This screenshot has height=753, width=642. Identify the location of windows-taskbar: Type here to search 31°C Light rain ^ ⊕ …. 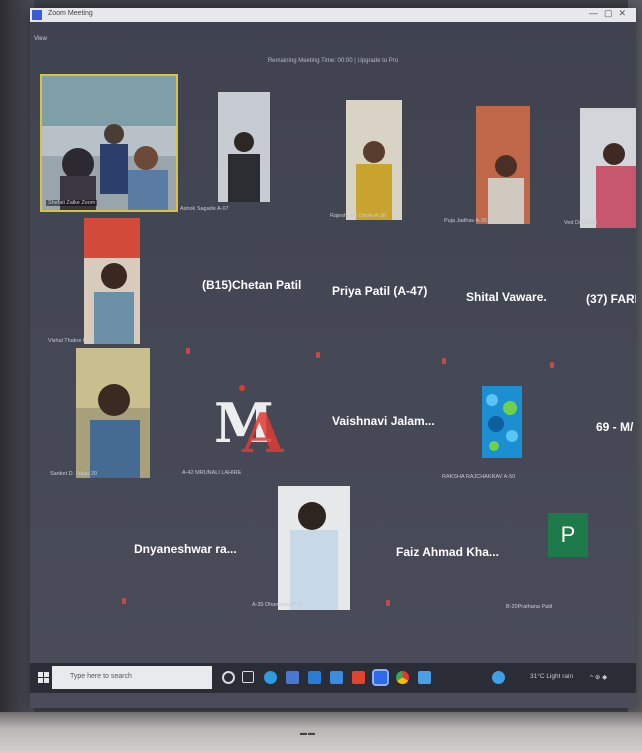
(333, 678).